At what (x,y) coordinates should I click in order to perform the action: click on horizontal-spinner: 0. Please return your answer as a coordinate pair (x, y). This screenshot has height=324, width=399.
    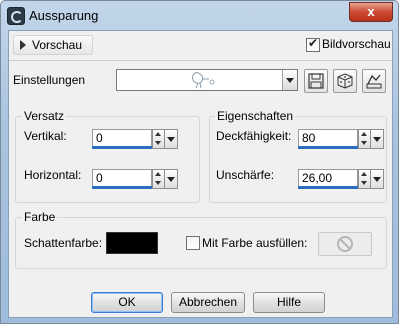
    Looking at the image, I should click on (135, 179).